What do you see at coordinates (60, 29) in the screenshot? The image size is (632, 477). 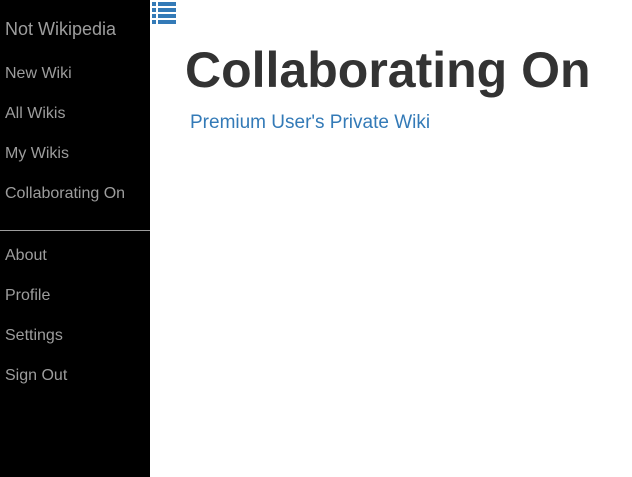 I see `brand-link: Not Wikipedia` at bounding box center [60, 29].